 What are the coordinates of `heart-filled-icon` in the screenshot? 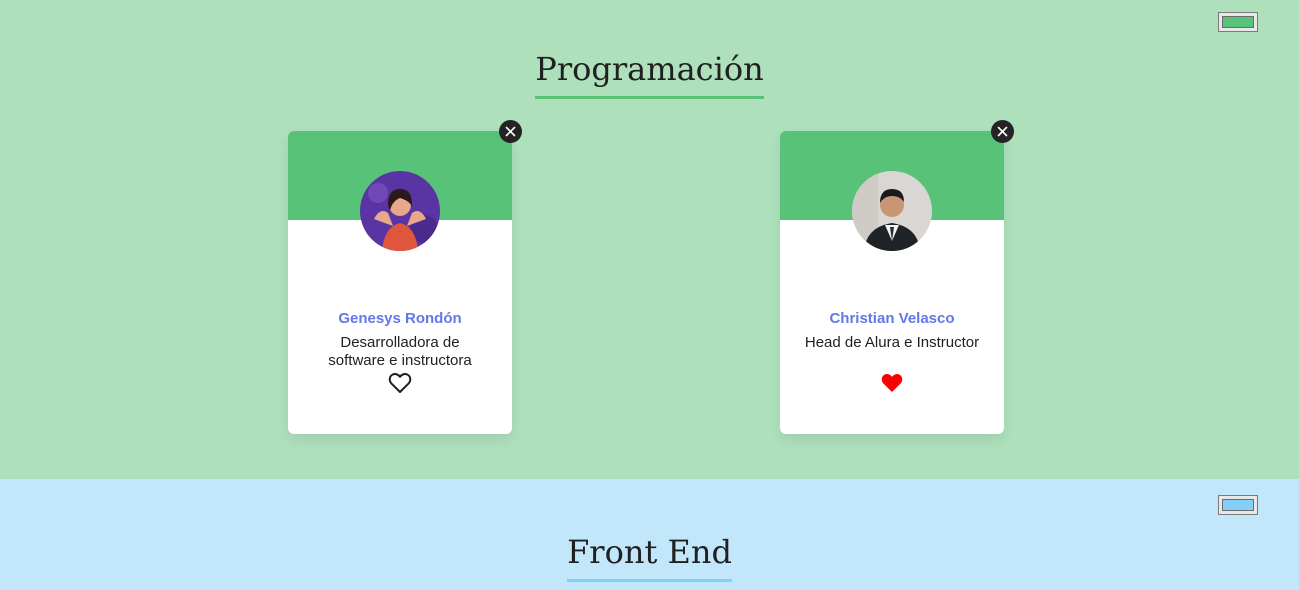 It's located at (892, 383).